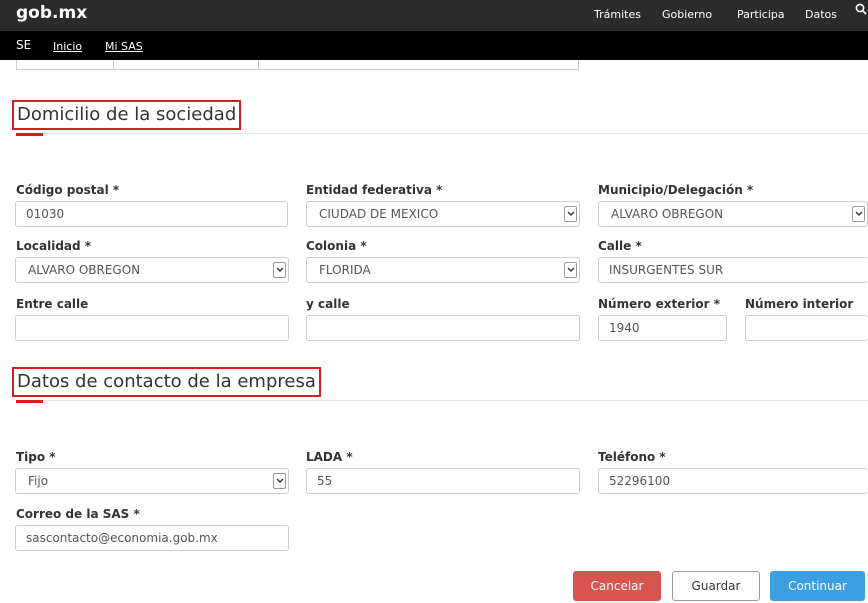 This screenshot has height=603, width=868. Describe the element at coordinates (761, 14) in the screenshot. I see `nav-participa: Participa` at that location.